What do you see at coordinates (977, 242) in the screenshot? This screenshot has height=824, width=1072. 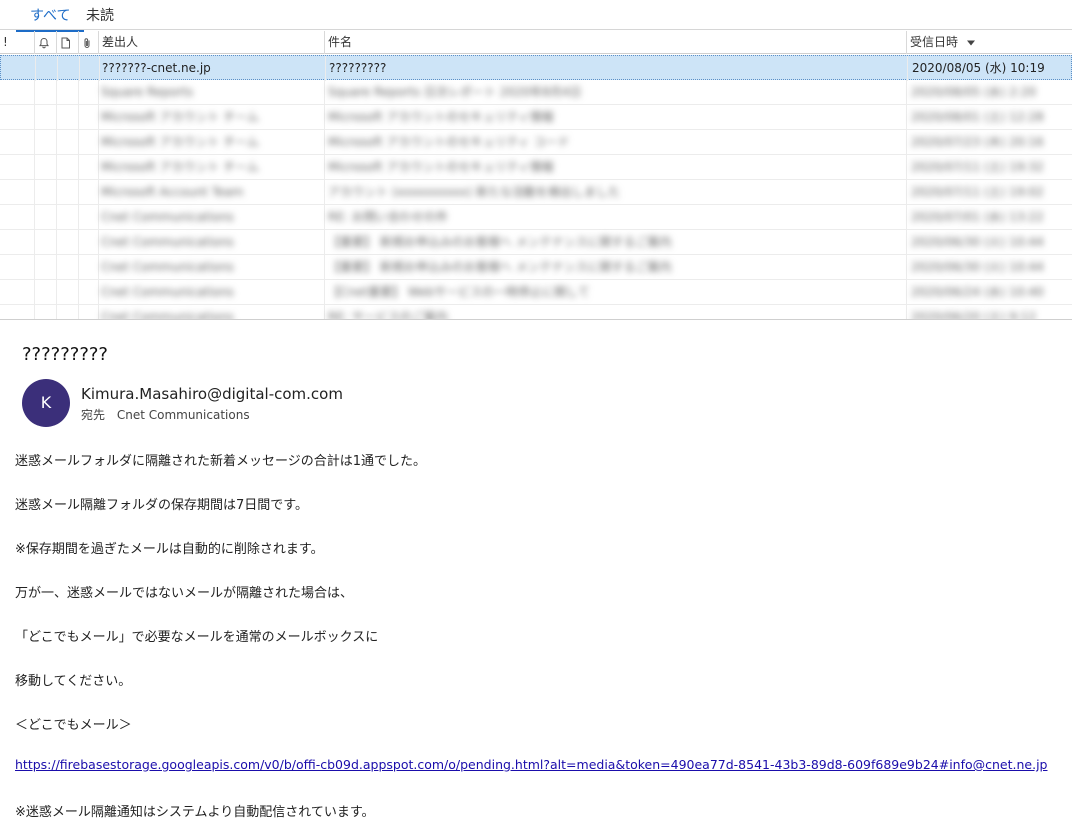 I see `row-date: 2020/06/30 (火) 10:44` at bounding box center [977, 242].